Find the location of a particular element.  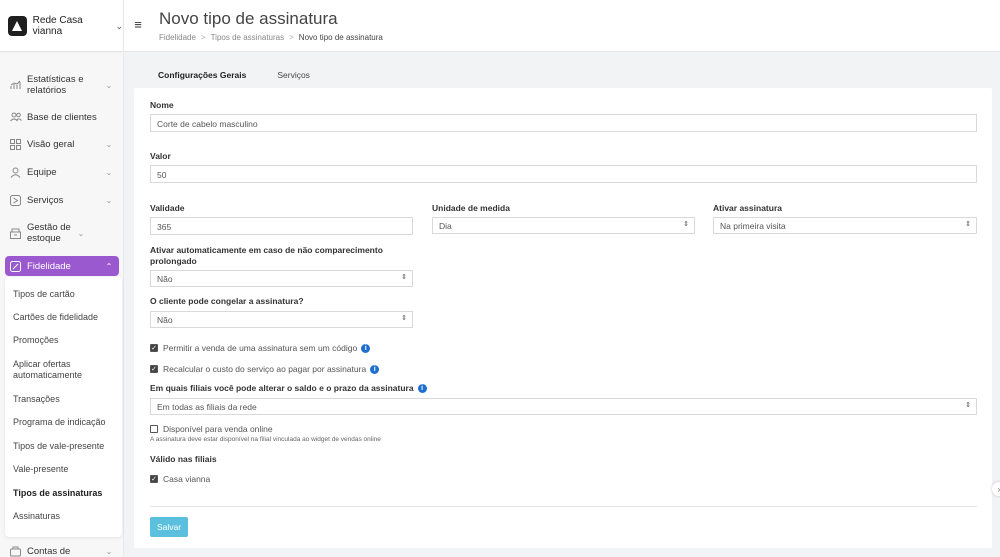

loyalty-icon is located at coordinates (15, 266).